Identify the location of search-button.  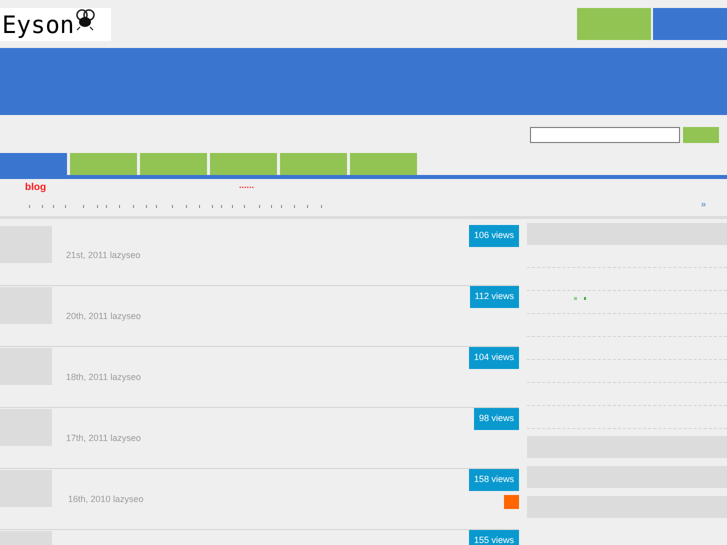
(701, 134).